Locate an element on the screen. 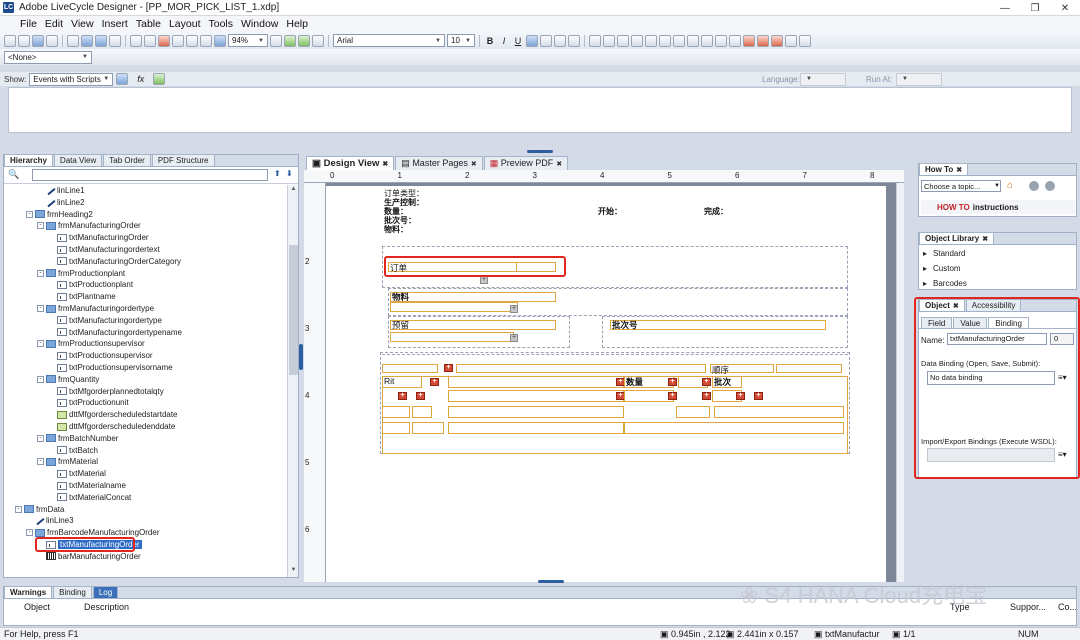 The image size is (1080, 640). tree-item: txtProductionplant is located at coordinates (95, 284).